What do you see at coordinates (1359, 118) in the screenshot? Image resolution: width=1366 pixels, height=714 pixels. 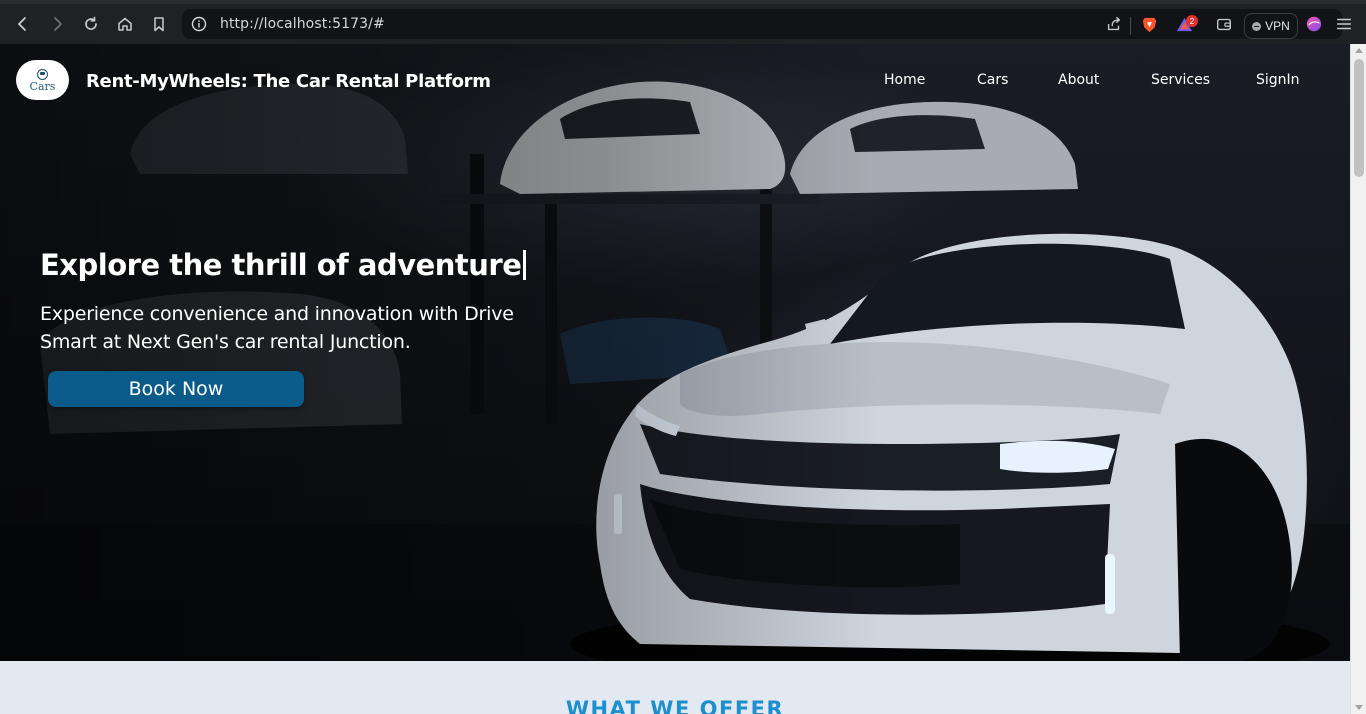 I see `scrollbar-thumb` at bounding box center [1359, 118].